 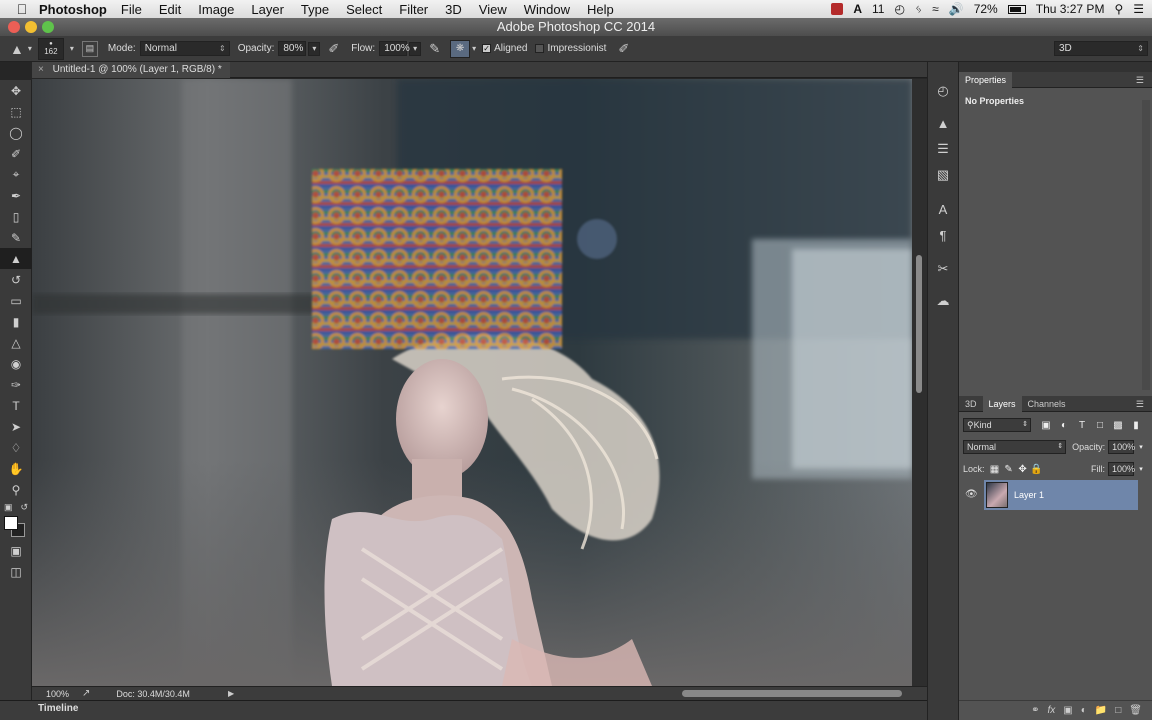 I want to click on history-brush-tool-icon: ↺, so click(x=16, y=279).